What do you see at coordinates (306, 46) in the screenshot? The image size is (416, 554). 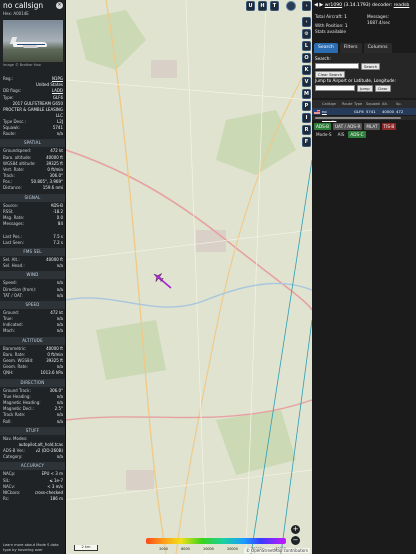 I see `button-l: L` at bounding box center [306, 46].